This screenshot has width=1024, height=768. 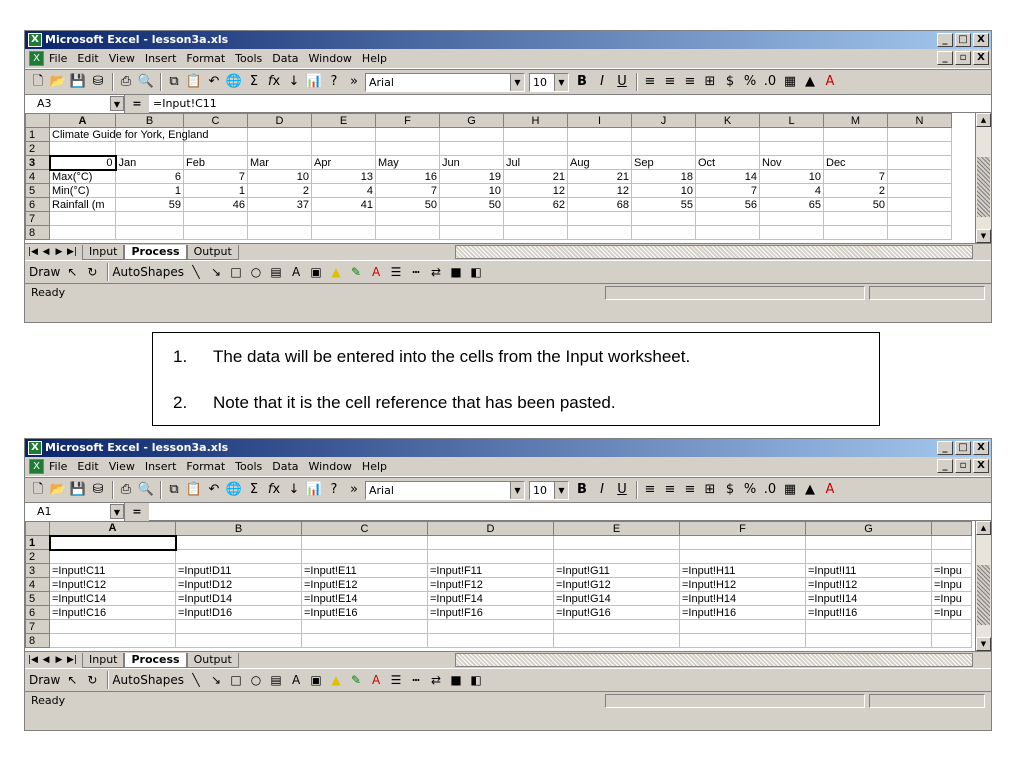 What do you see at coordinates (205, 466) in the screenshot?
I see `menu-format: Format` at bounding box center [205, 466].